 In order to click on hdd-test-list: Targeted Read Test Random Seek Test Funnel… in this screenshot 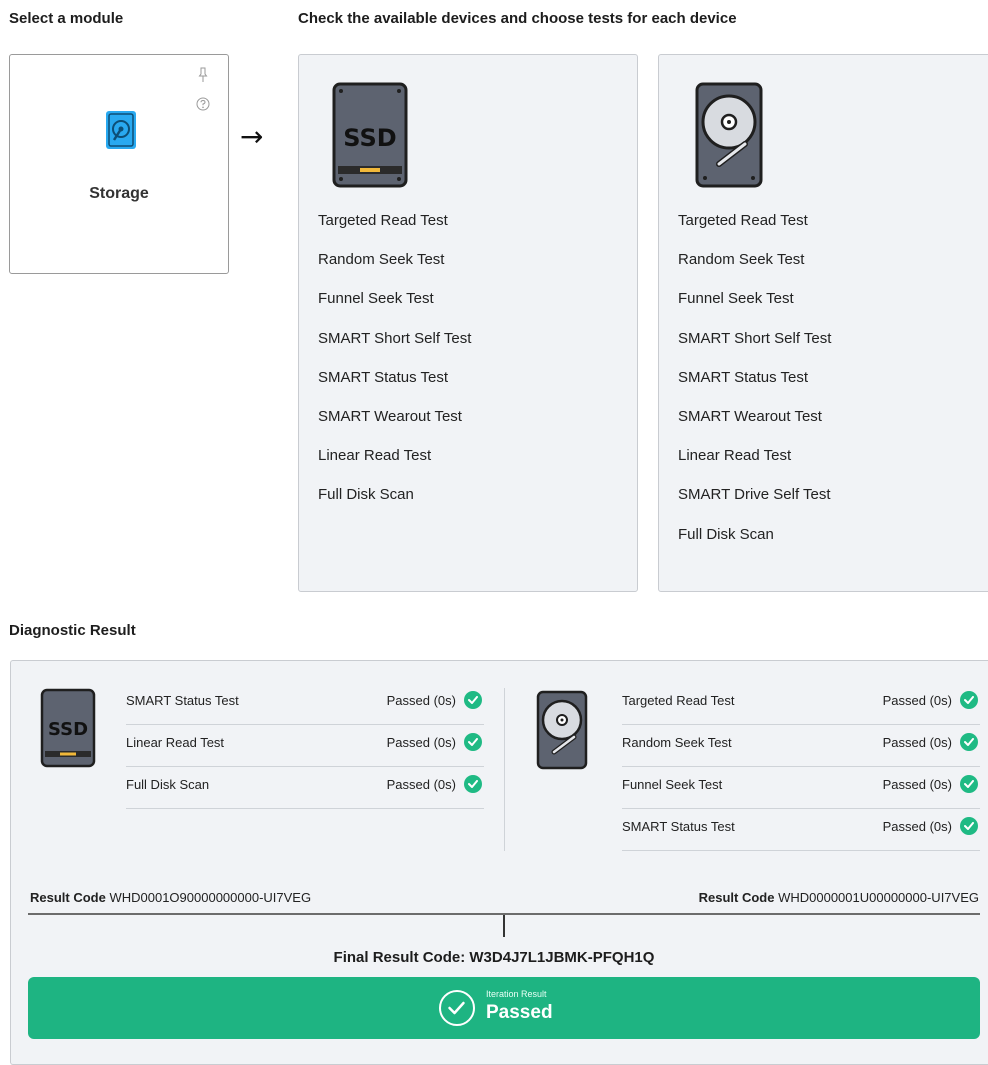, I will do `click(754, 388)`.